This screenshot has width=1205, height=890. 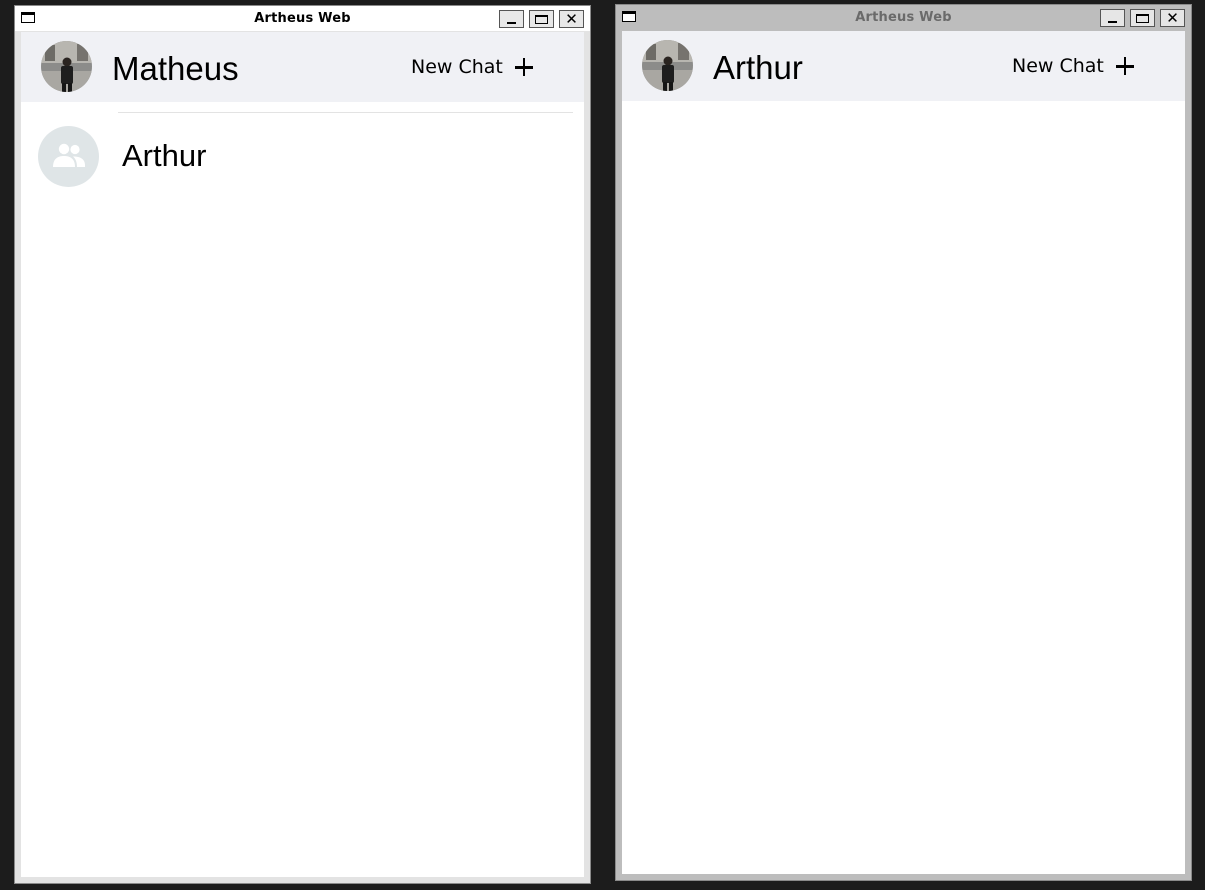 I want to click on current-user-name: Matheus, so click(x=175, y=68).